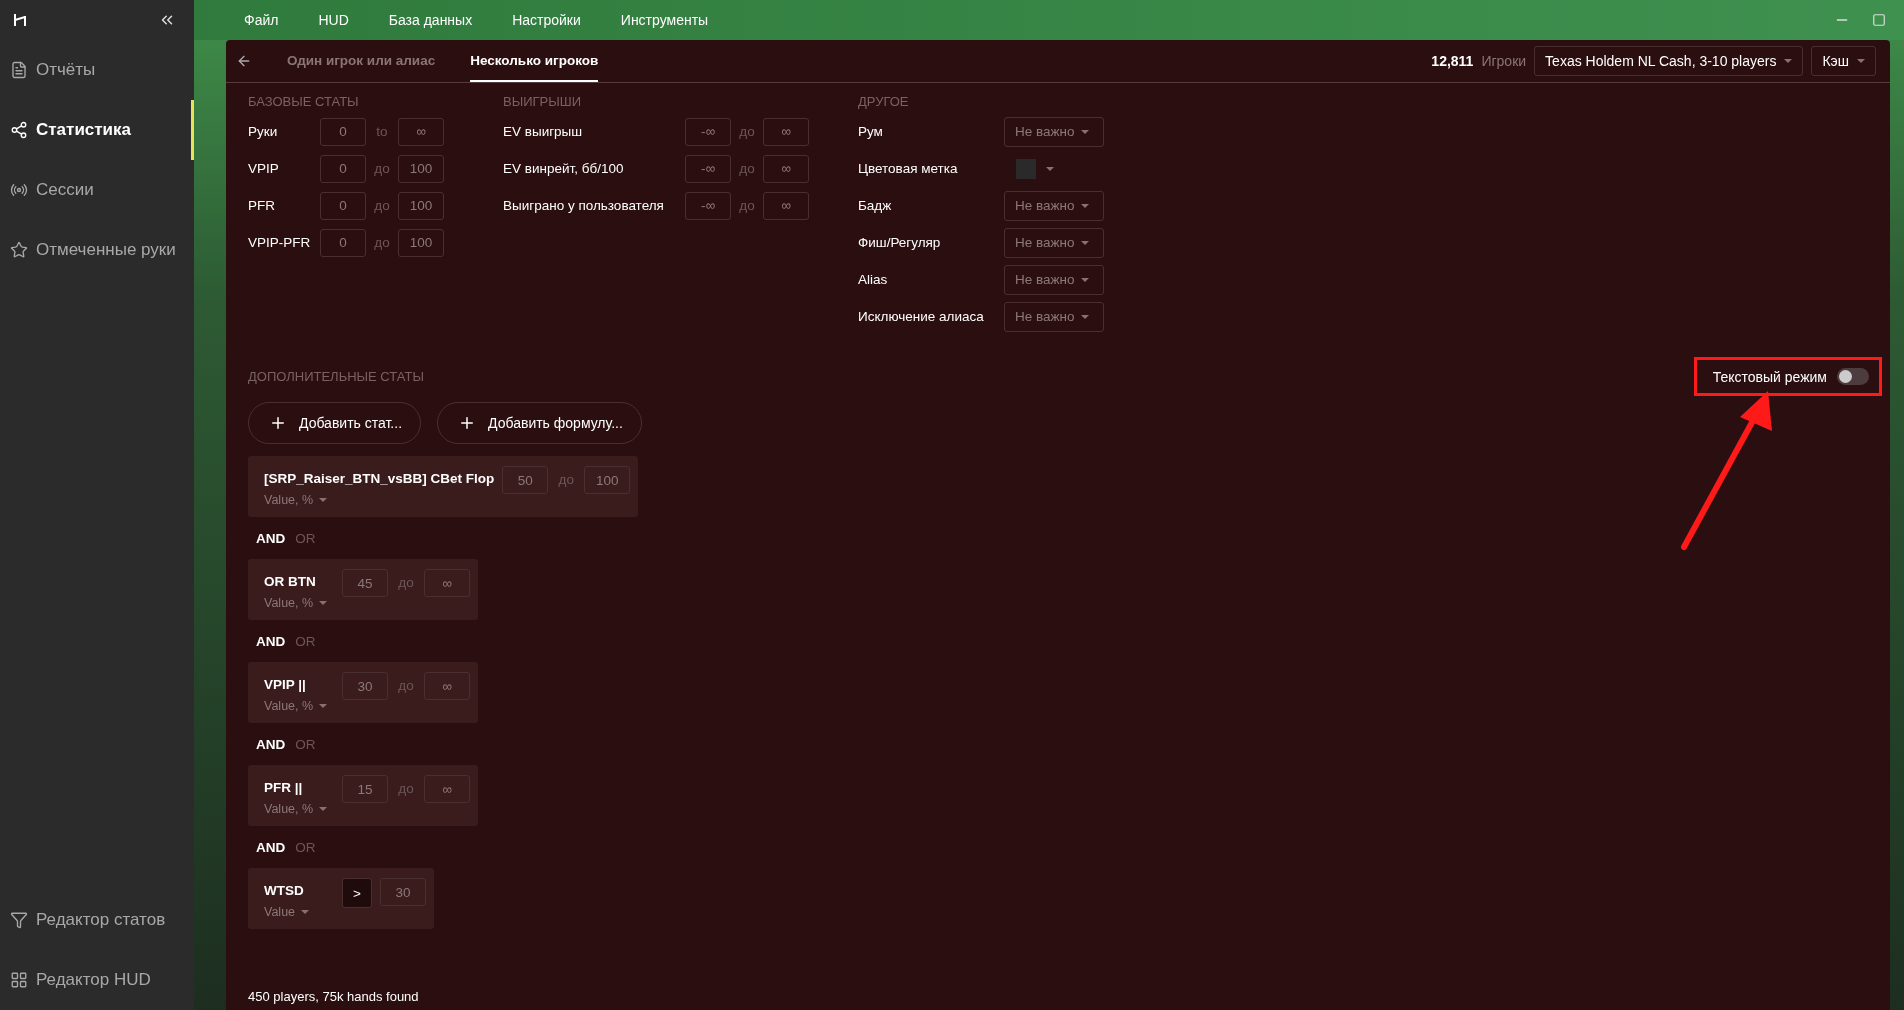 The image size is (1904, 1010). Describe the element at coordinates (430, 20) in the screenshot. I see `menu-item: База данных` at that location.